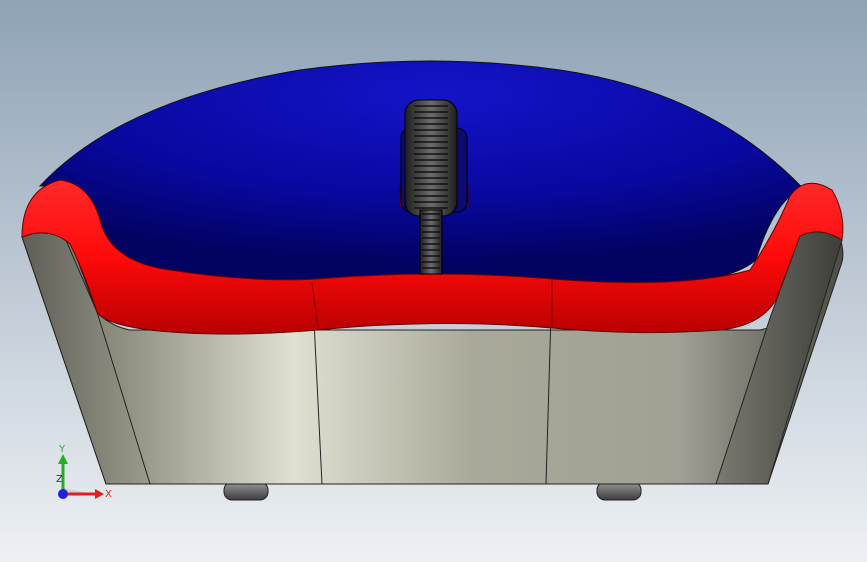 Image resolution: width=867 pixels, height=562 pixels. What do you see at coordinates (62, 449) in the screenshot?
I see `y-axis-label: Y` at bounding box center [62, 449].